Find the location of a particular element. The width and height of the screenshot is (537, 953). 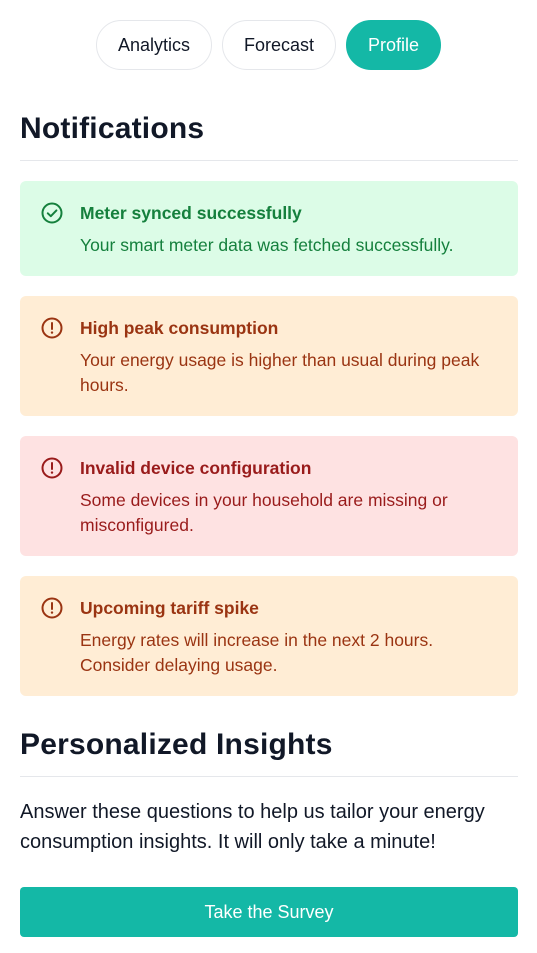

tab-forecast: Forecast is located at coordinates (279, 45).